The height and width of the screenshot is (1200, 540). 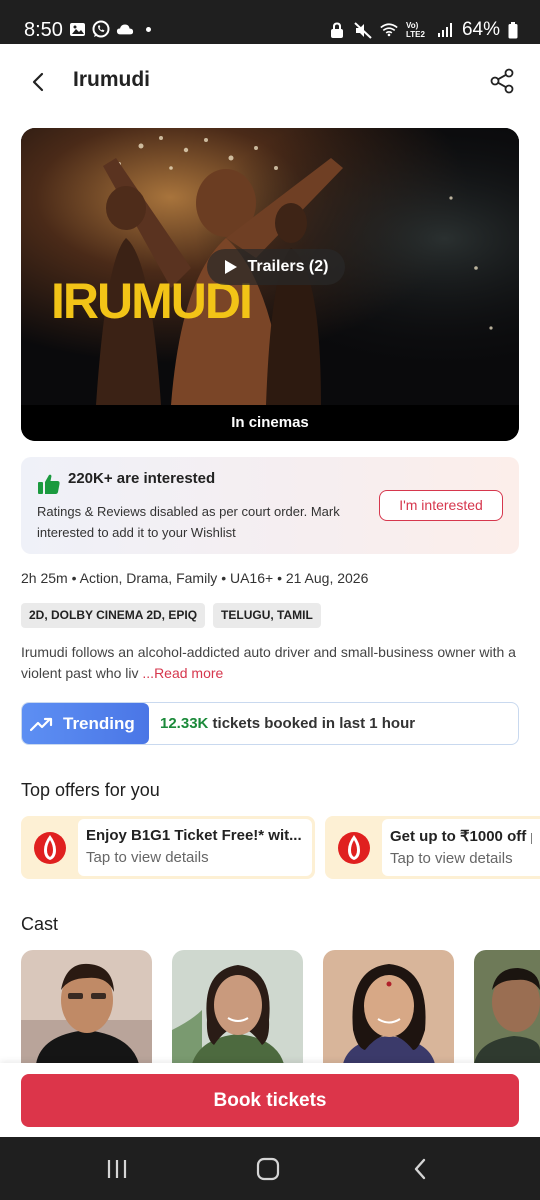 What do you see at coordinates (101, 29) in the screenshot?
I see `whatsapp-icon` at bounding box center [101, 29].